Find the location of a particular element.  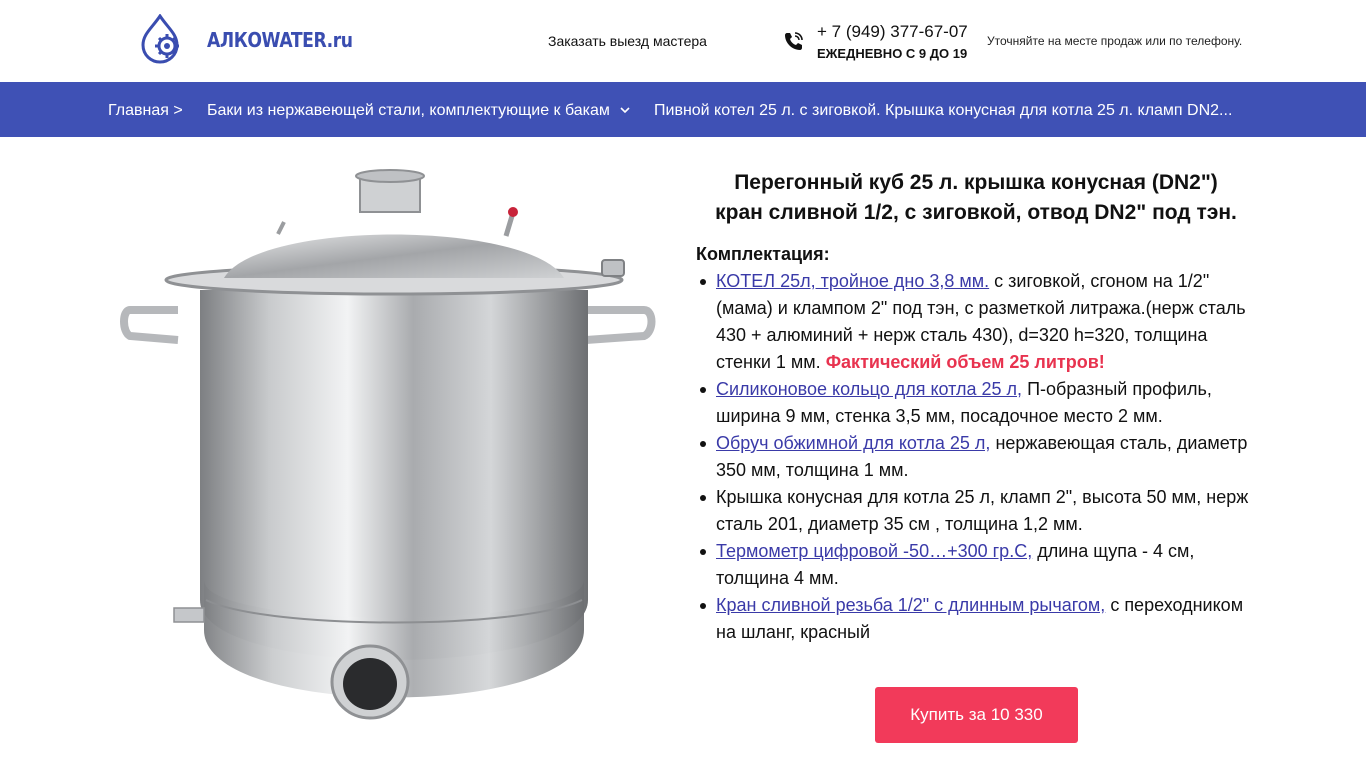

kit-link-silicone-ring: Силиконовое кольцо для котла 25 л, is located at coordinates (869, 389).